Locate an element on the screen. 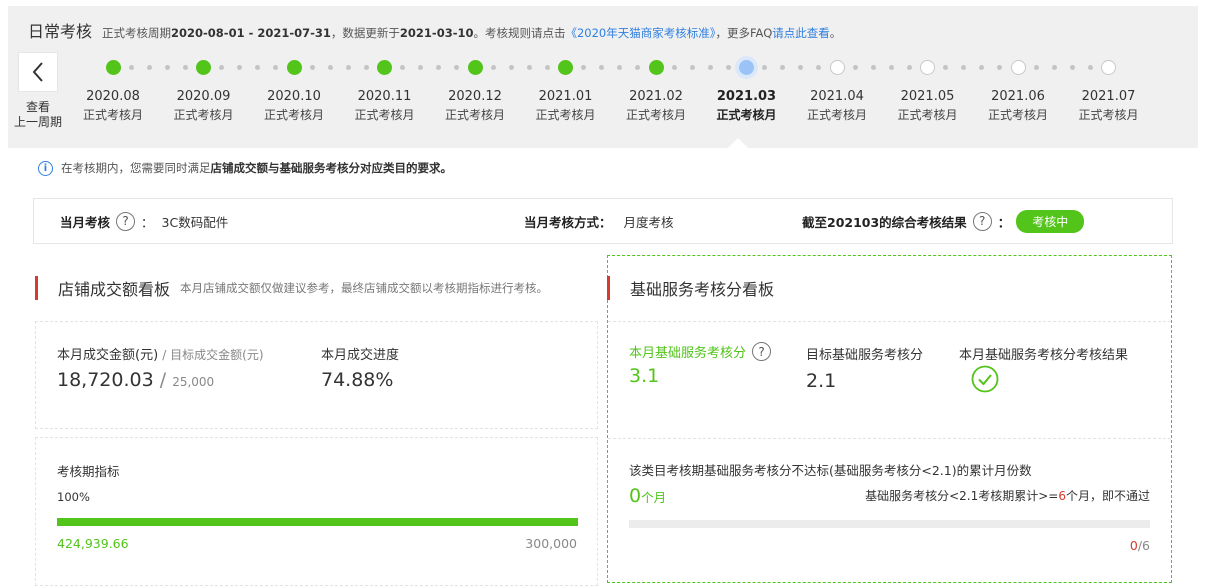  timeline-node-2021.01 is located at coordinates (565, 67).